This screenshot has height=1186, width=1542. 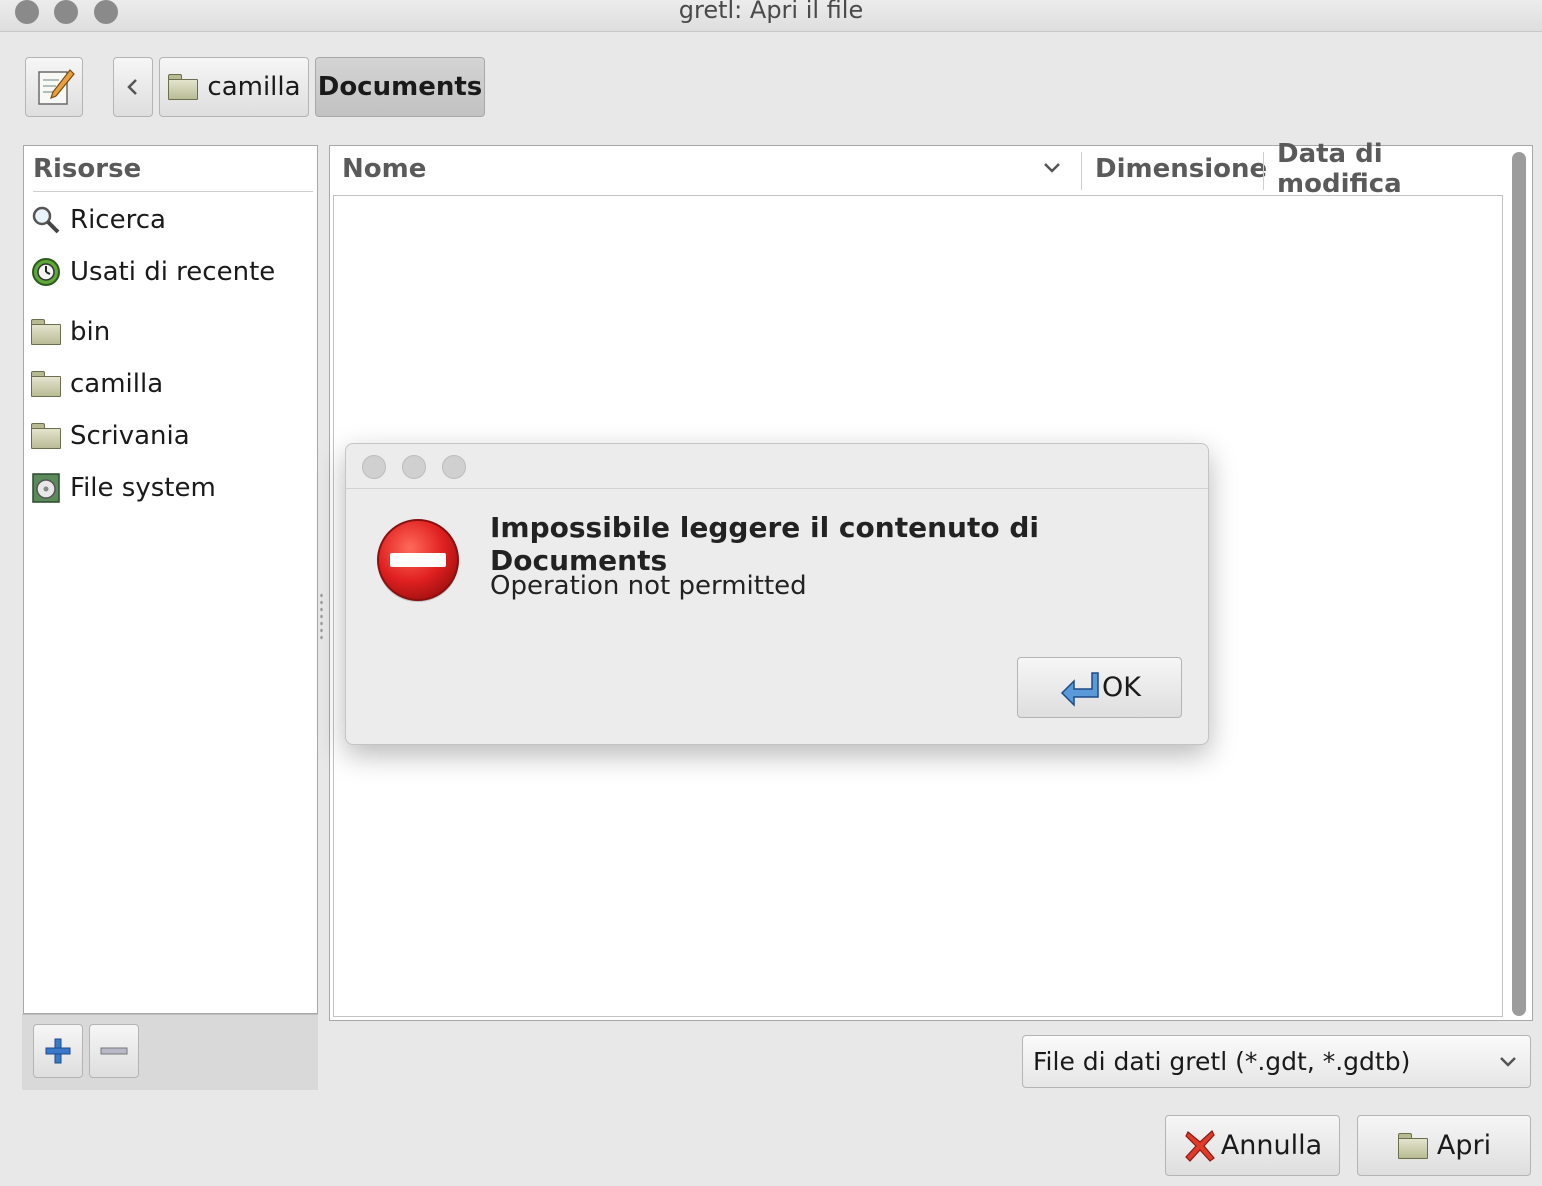 What do you see at coordinates (143, 488) in the screenshot?
I see `place-item-label: File system` at bounding box center [143, 488].